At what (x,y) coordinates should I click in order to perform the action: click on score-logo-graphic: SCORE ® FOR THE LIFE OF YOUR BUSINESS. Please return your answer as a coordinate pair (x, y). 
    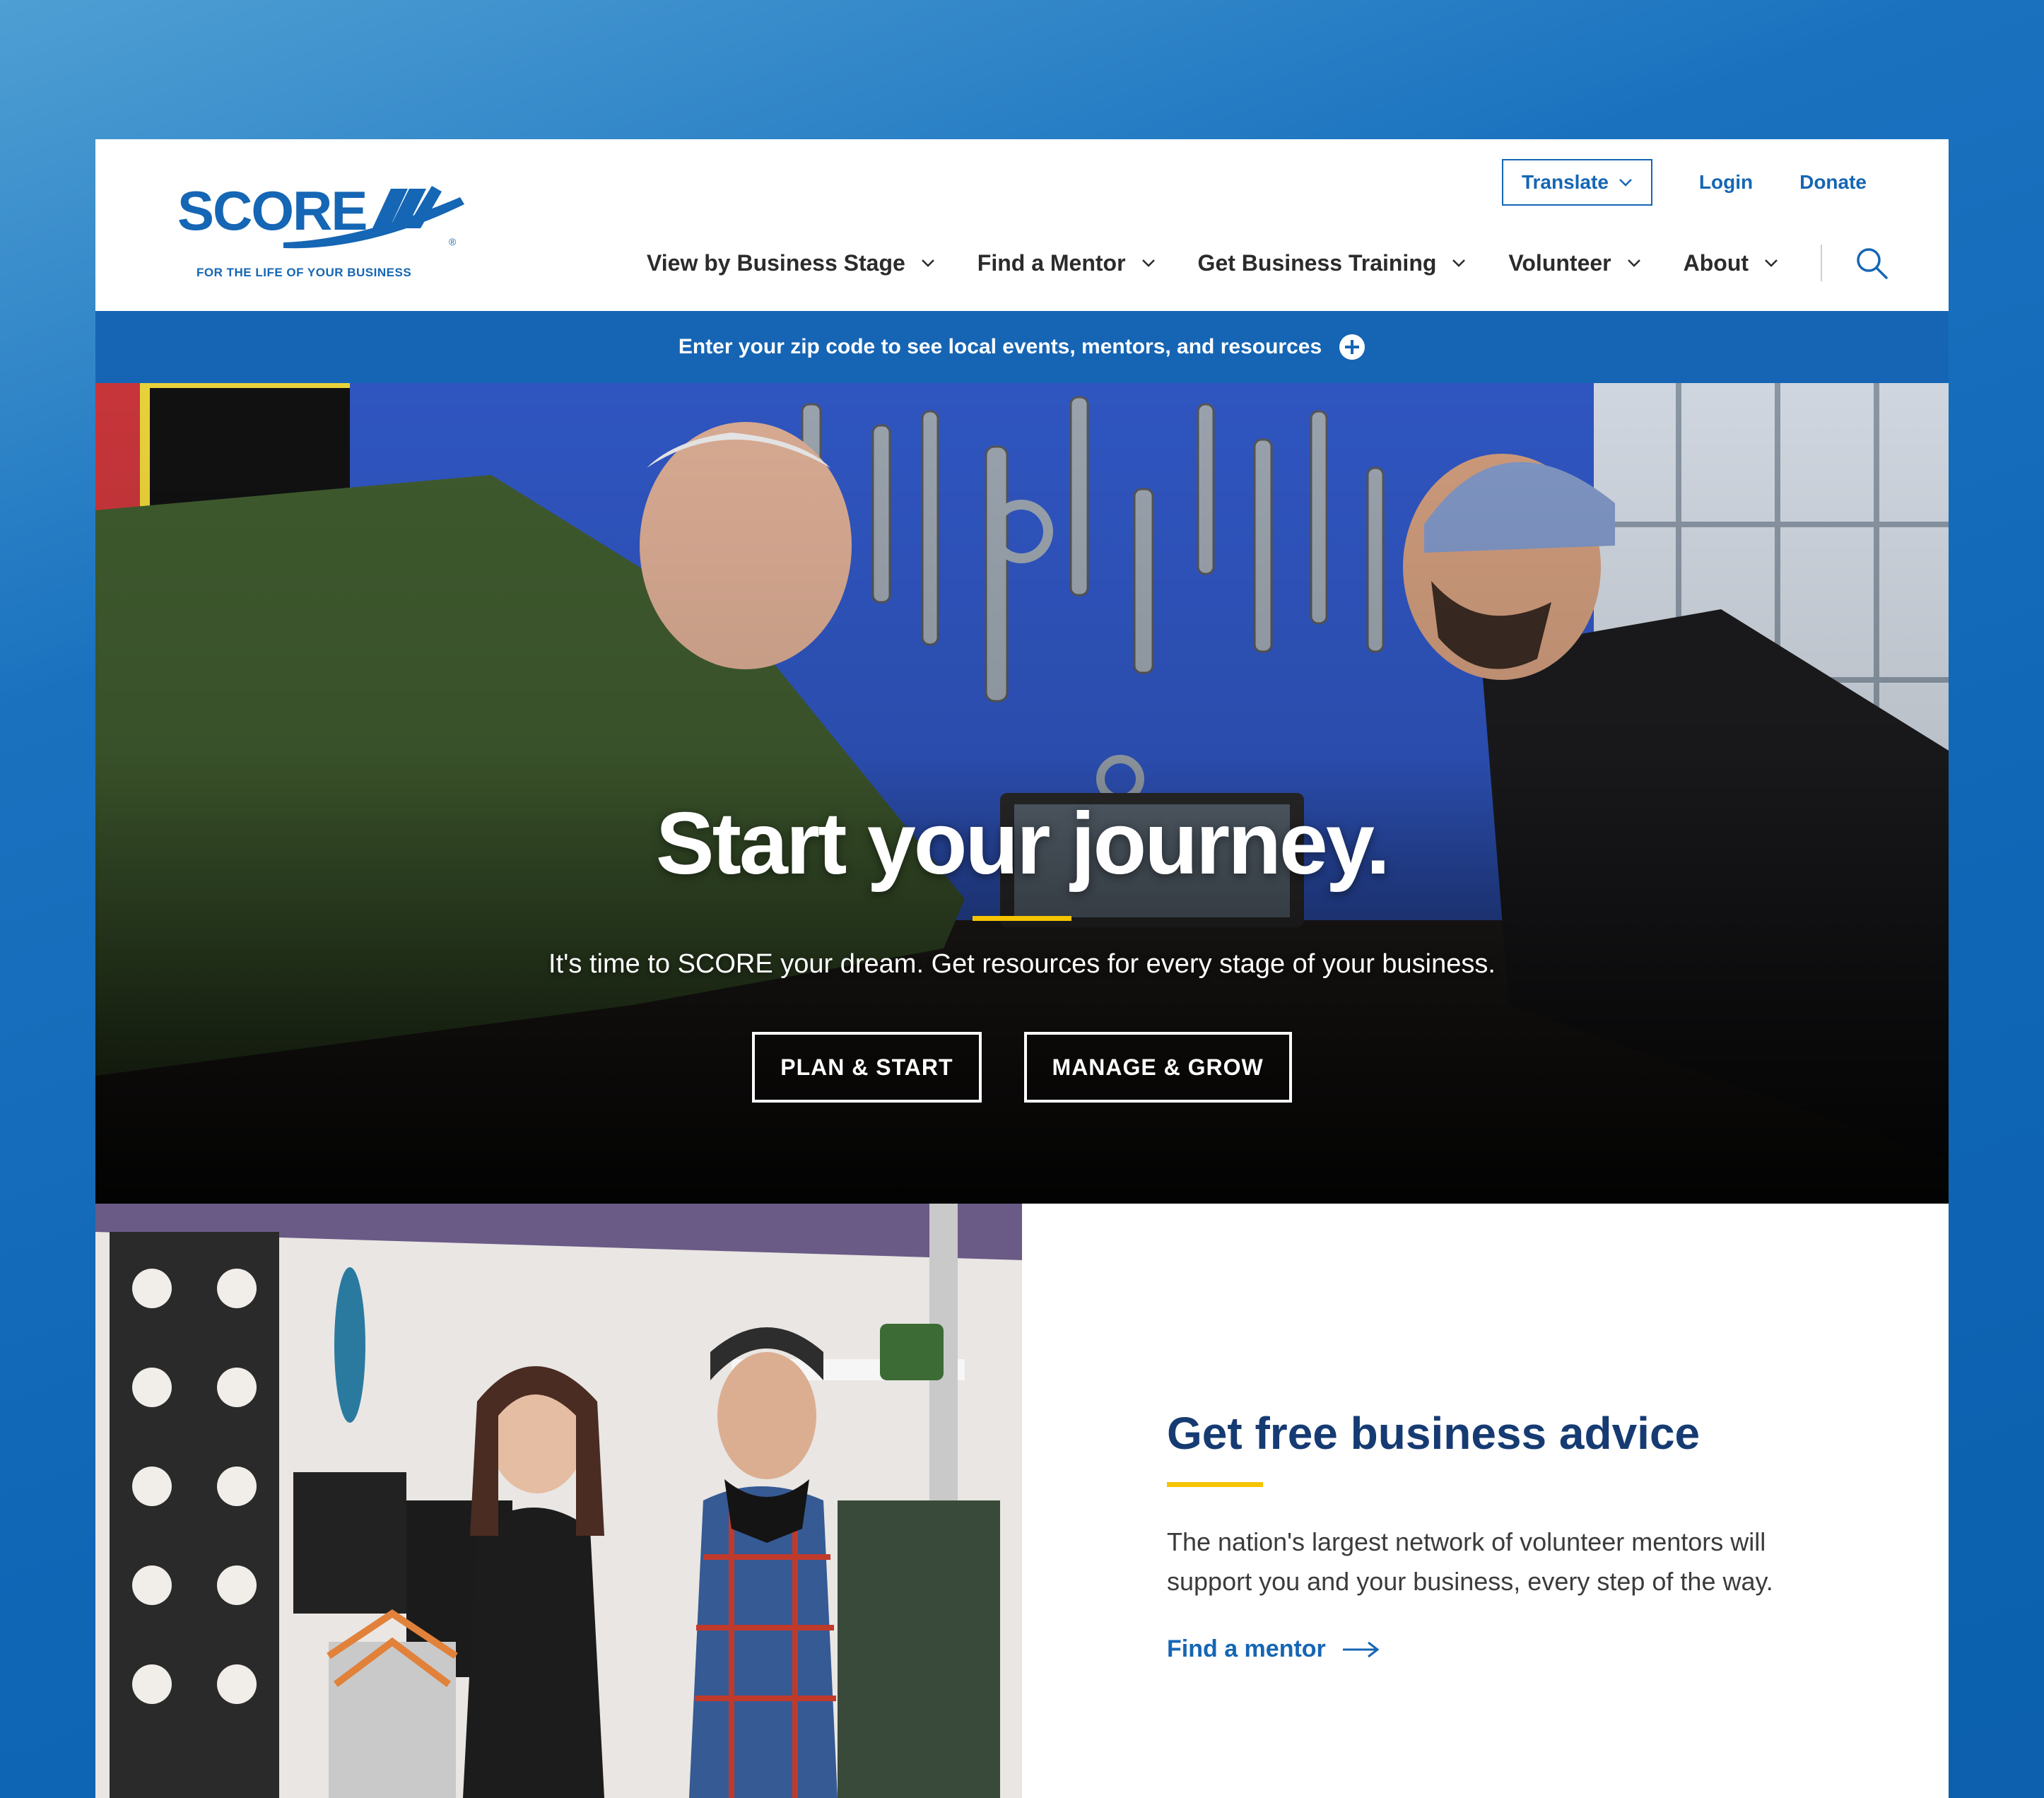
    Looking at the image, I should click on (320, 231).